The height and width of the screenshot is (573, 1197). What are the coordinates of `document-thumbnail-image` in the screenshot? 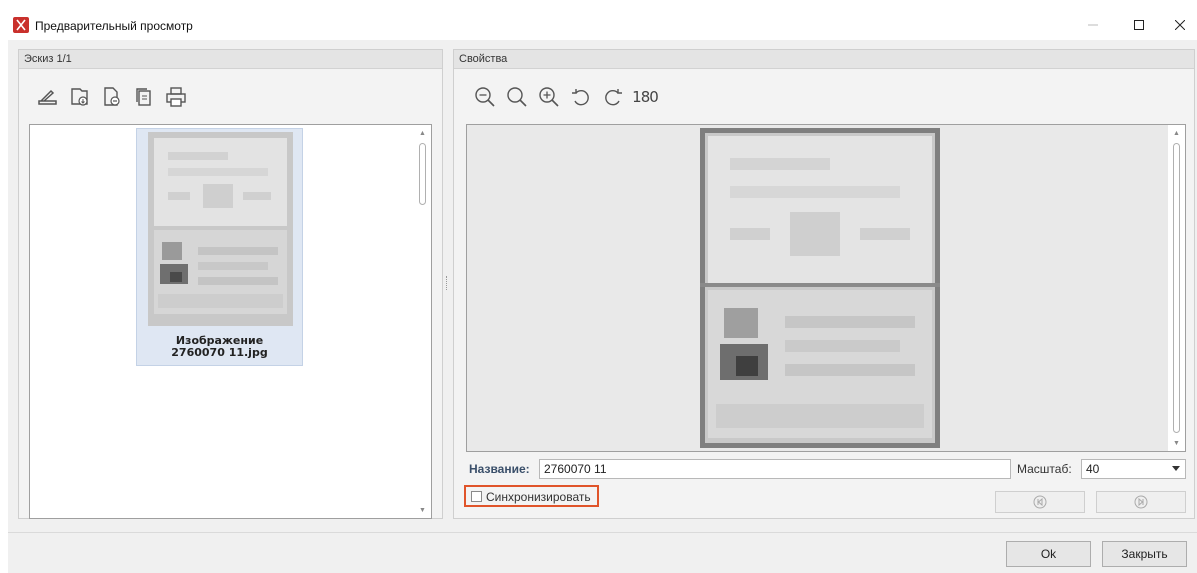 It's located at (220, 229).